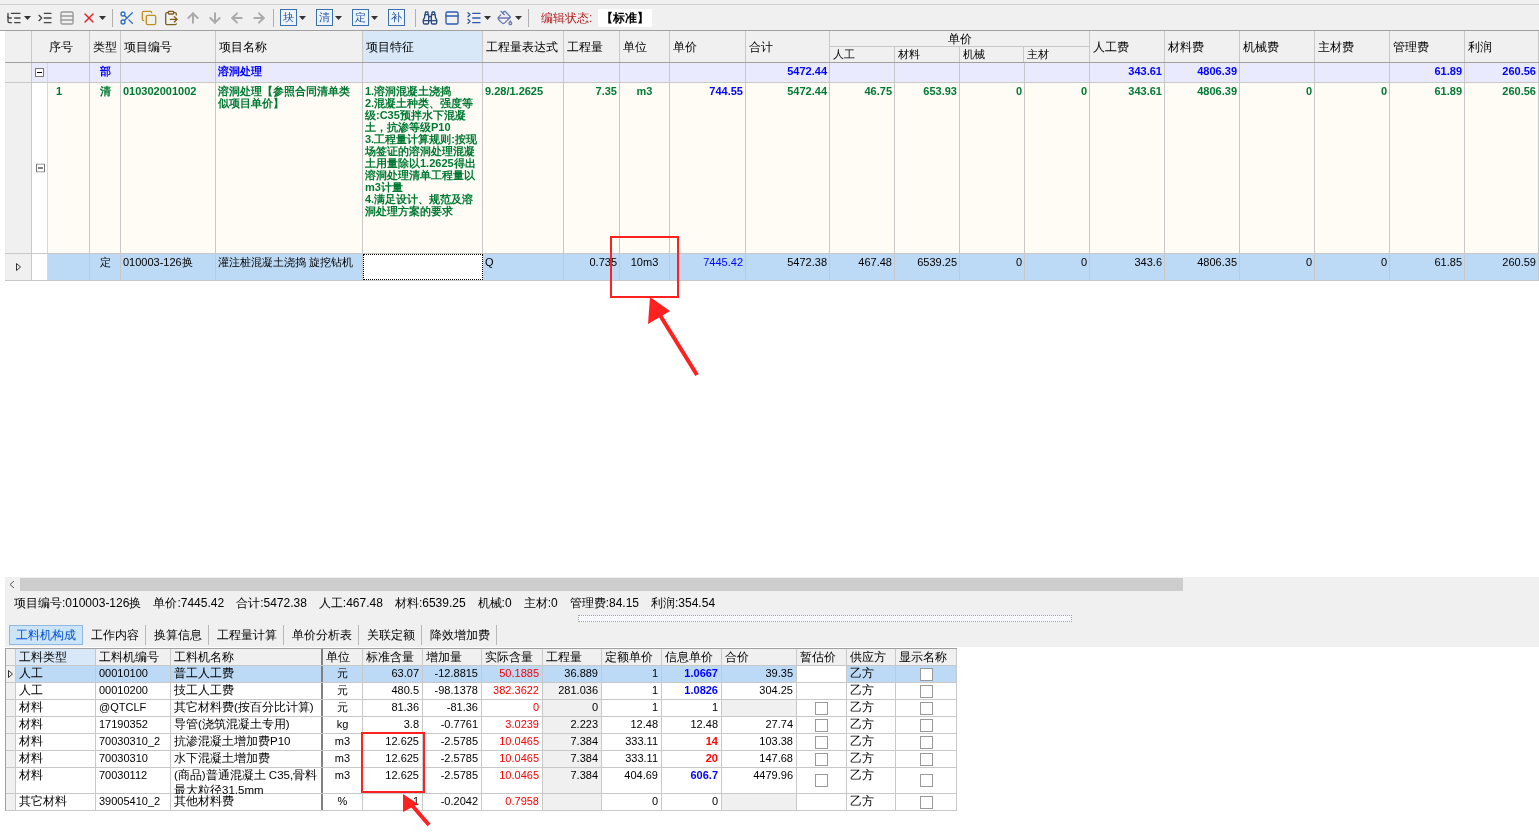 The image size is (1539, 840). Describe the element at coordinates (759, 657) in the screenshot. I see `column-header: 合价` at that location.